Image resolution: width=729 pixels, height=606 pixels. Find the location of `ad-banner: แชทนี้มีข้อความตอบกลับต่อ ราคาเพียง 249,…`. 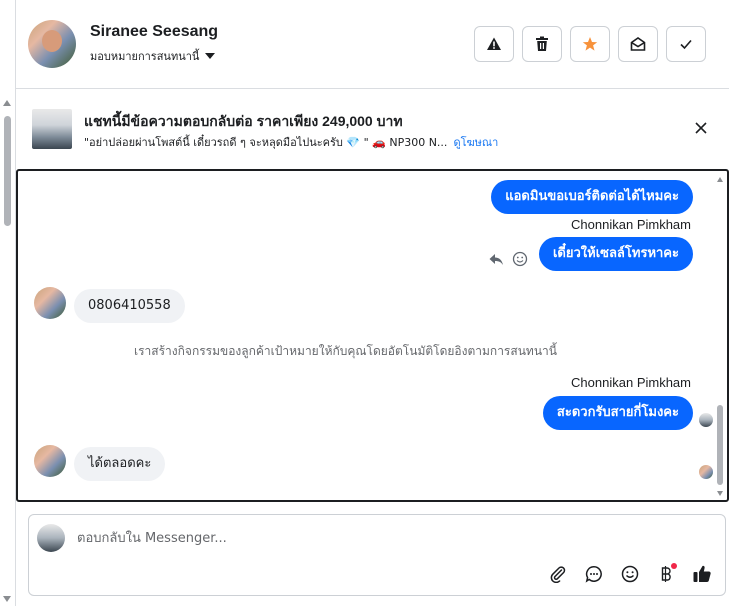

ad-banner: แชทนี้มีข้อความตอบกลับต่อ ราคาเพียง 249,… is located at coordinates (372, 129).